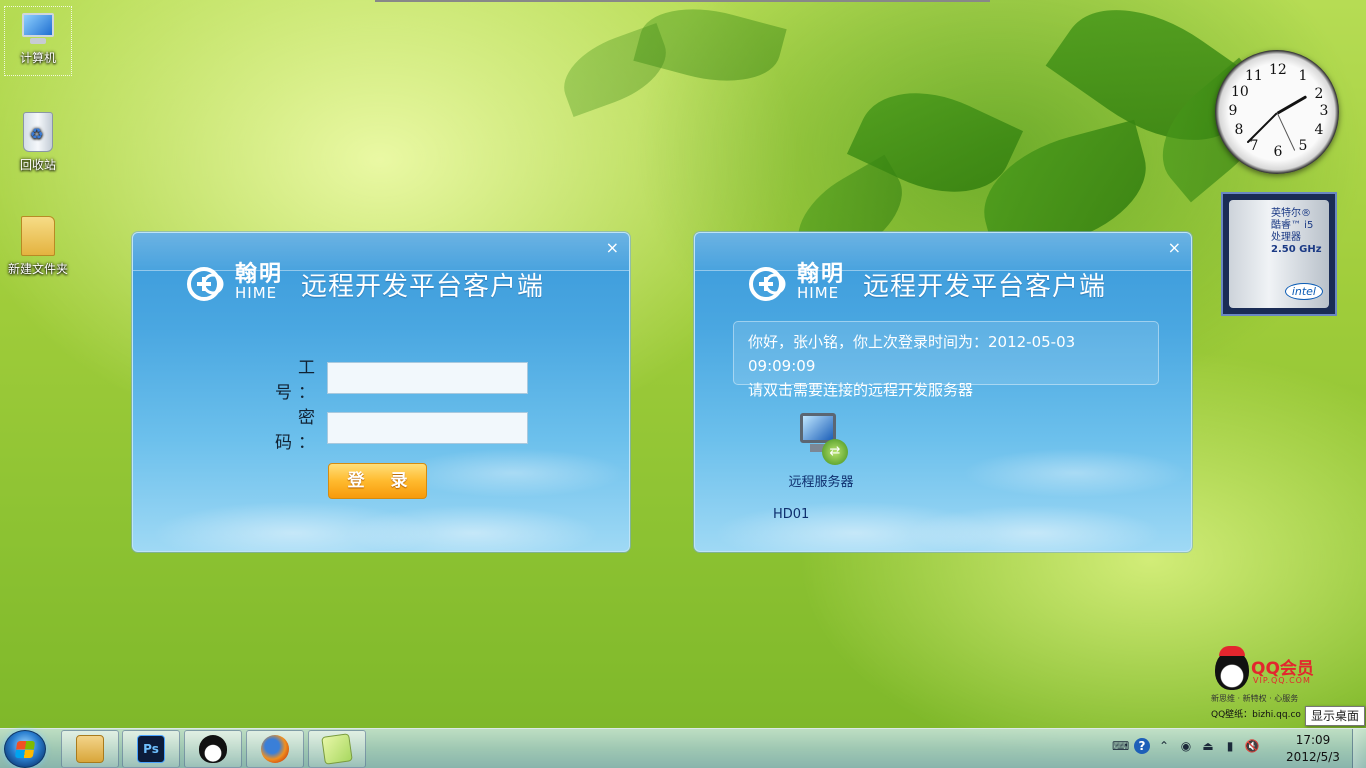 Image resolution: width=1366 pixels, height=768 pixels. I want to click on password-label: 密 码：, so click(298, 430).